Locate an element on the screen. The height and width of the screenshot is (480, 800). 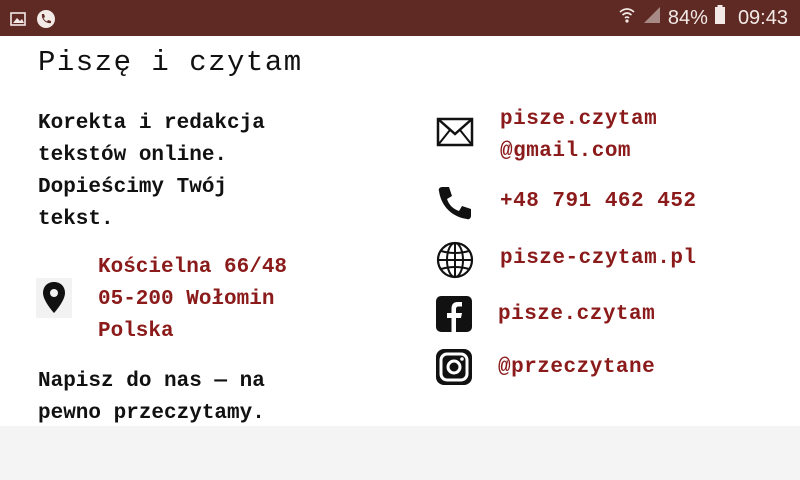
address-street: Kościelna 66/48 is located at coordinates (193, 267).